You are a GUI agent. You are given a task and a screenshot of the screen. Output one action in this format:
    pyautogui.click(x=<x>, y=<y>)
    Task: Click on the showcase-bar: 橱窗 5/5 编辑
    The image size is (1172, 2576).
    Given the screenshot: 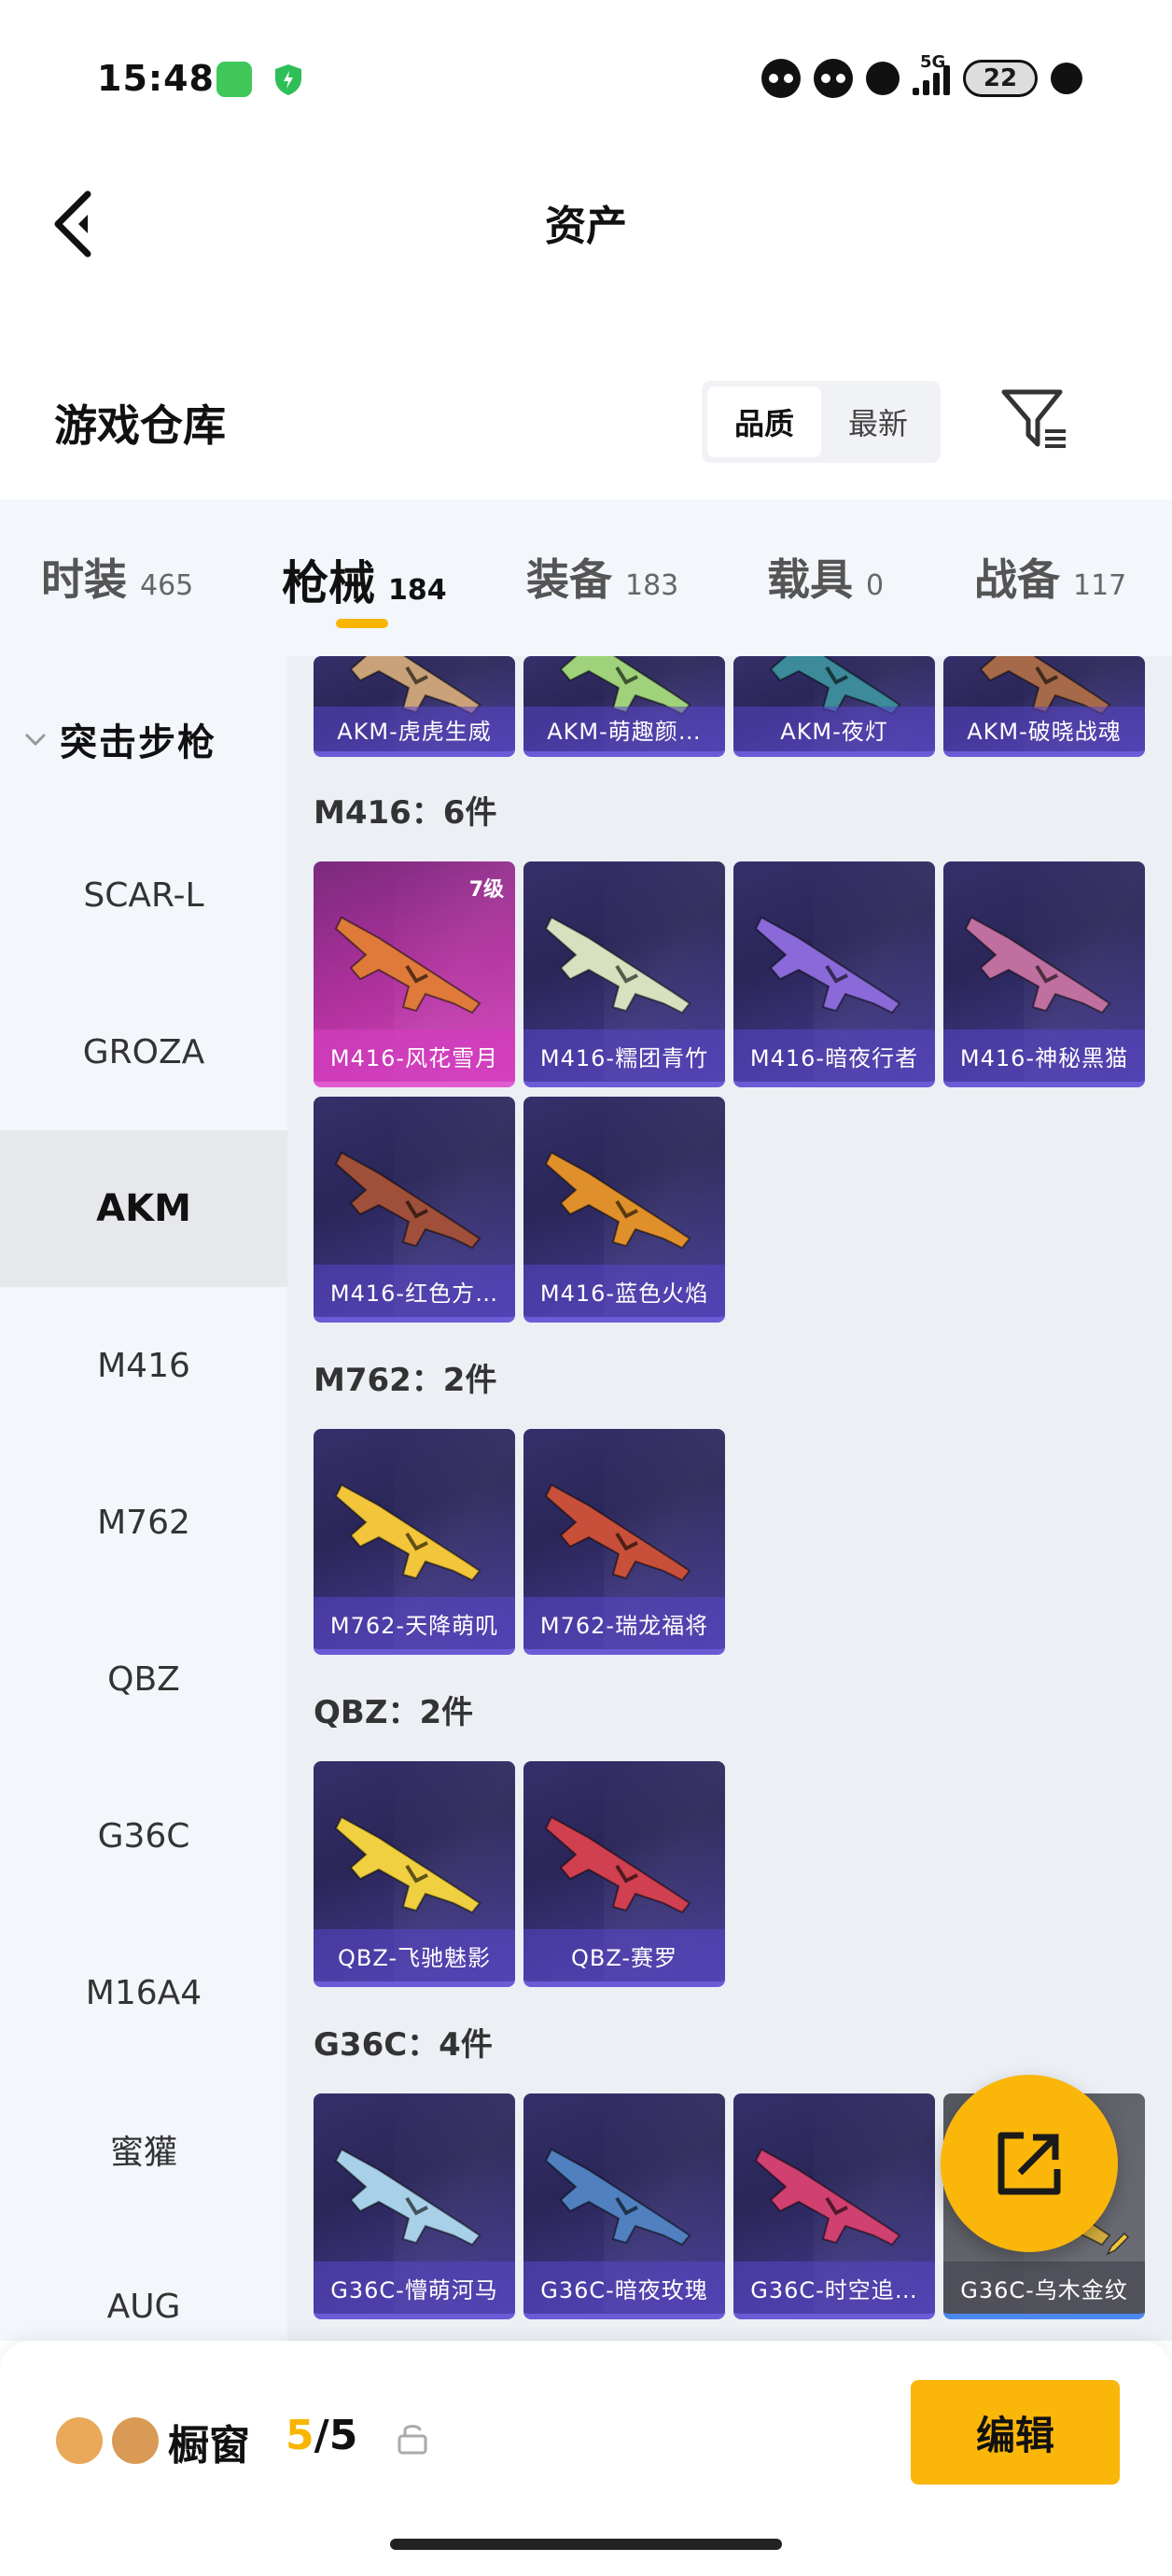 What is the action you would take?
    pyautogui.click(x=586, y=2458)
    